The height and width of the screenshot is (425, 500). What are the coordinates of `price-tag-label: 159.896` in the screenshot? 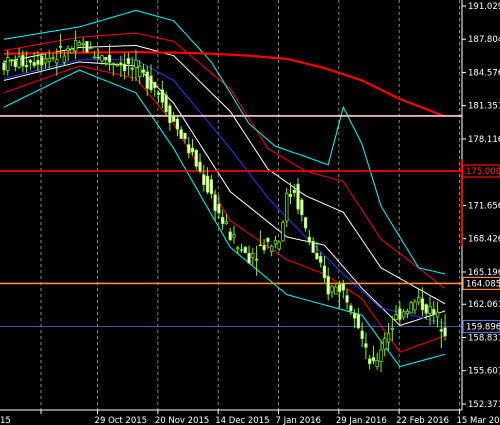 It's located at (483, 328).